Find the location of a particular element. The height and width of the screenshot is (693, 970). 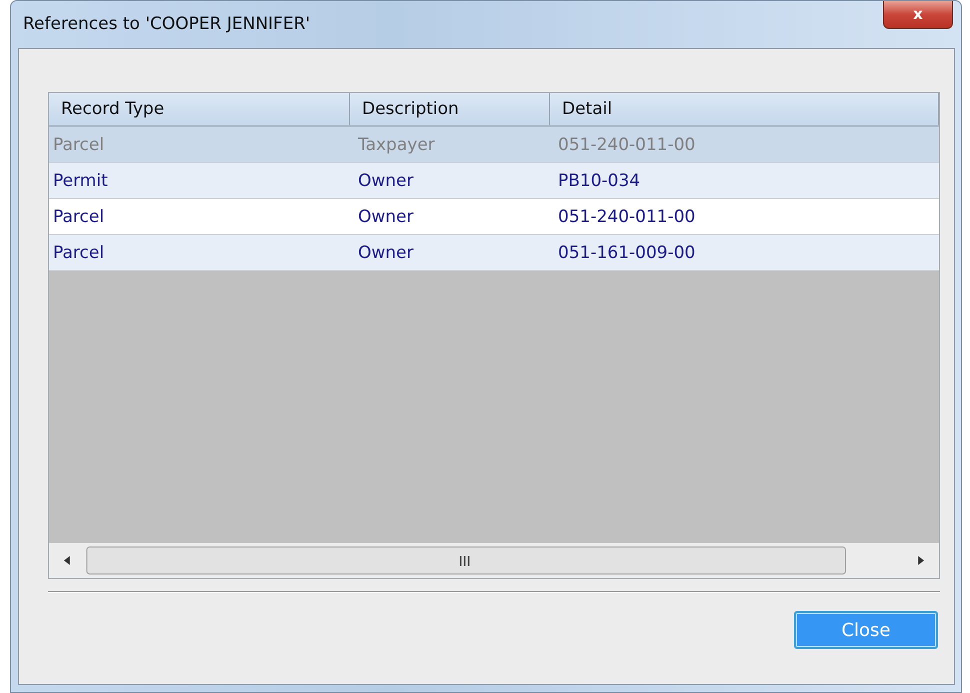

column-header: Description is located at coordinates (450, 109).